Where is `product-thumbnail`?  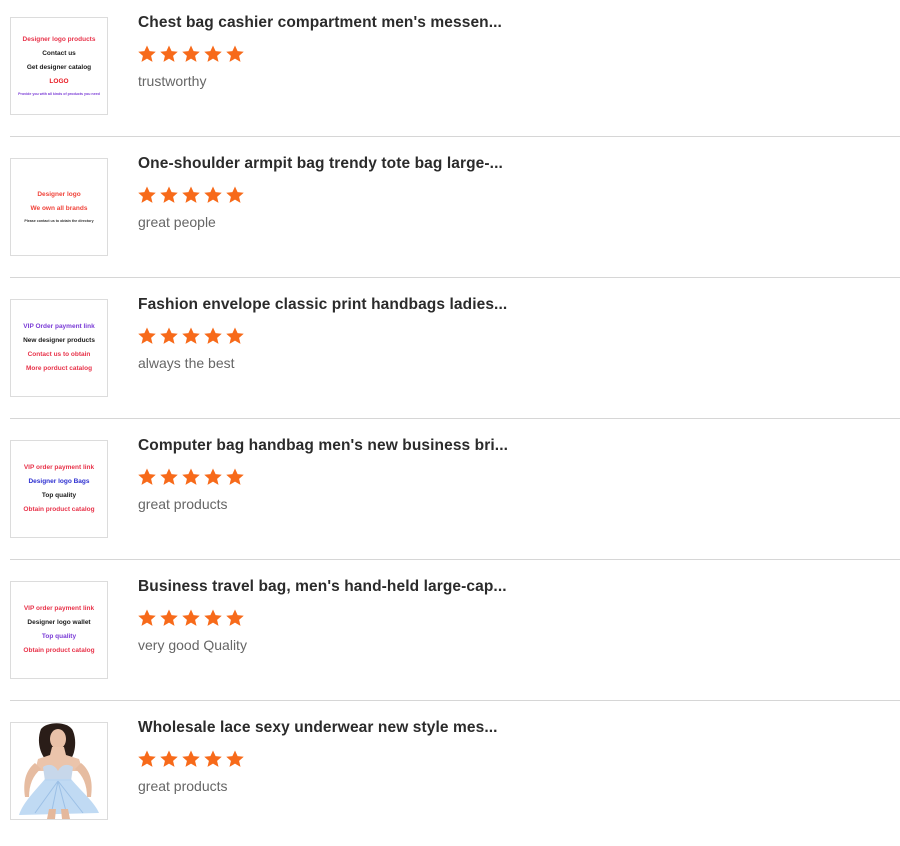 product-thumbnail is located at coordinates (59, 771).